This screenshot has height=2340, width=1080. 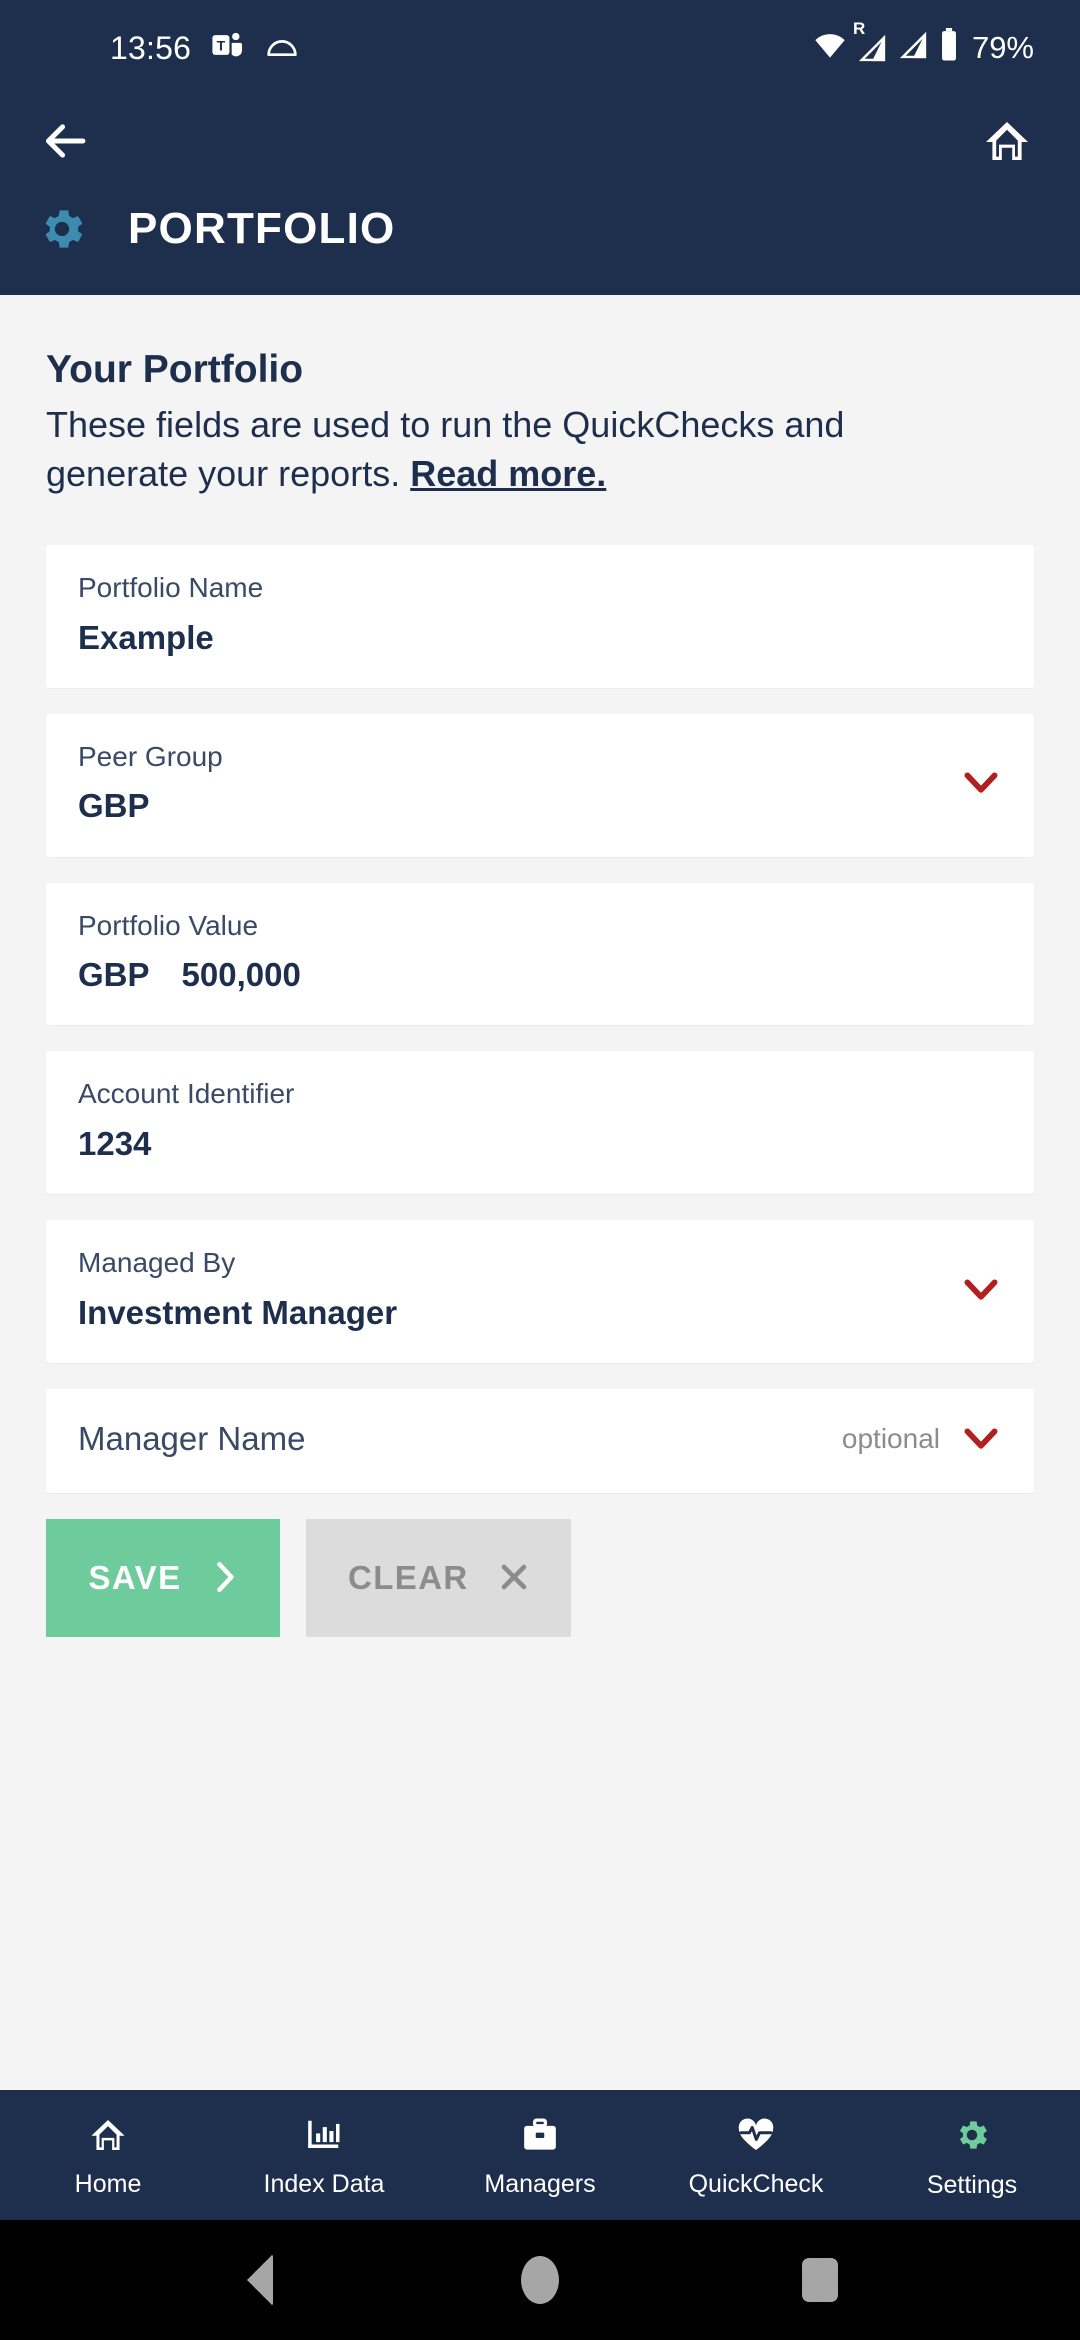 I want to click on nav-item-settings: Settings, so click(x=972, y=2155).